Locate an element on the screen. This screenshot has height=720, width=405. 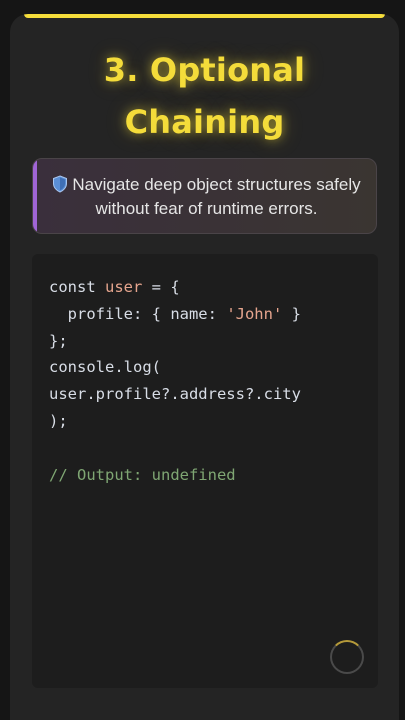
tip-accent-bar is located at coordinates (35, 196).